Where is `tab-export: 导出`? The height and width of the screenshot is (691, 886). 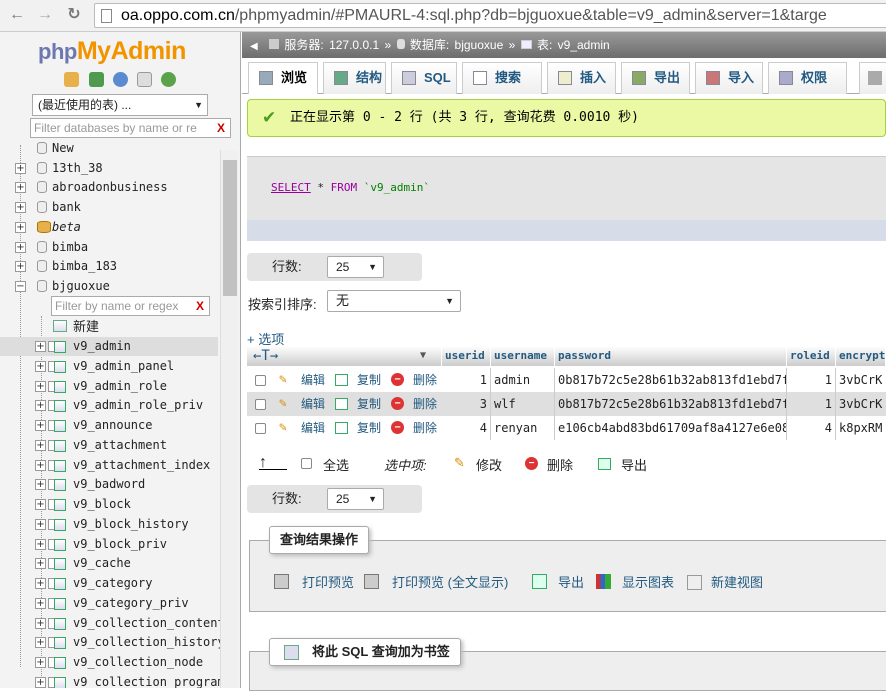
tab-export: 导出 is located at coordinates (655, 78).